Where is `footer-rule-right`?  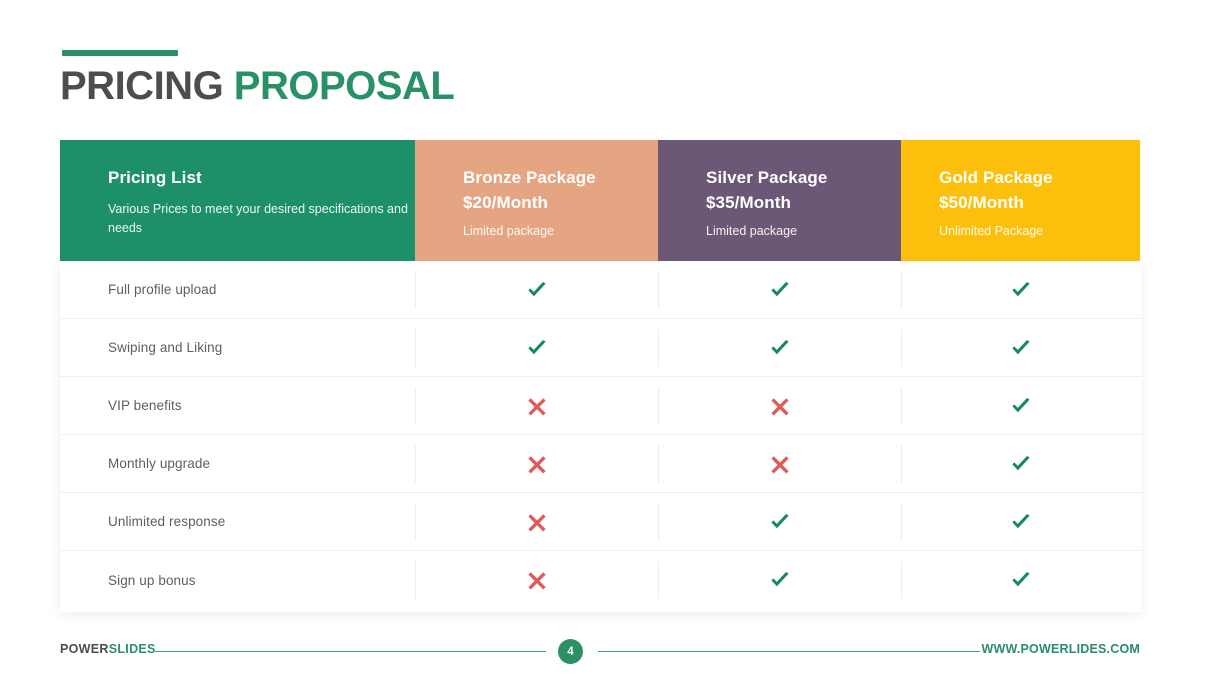
footer-rule-right is located at coordinates (789, 651).